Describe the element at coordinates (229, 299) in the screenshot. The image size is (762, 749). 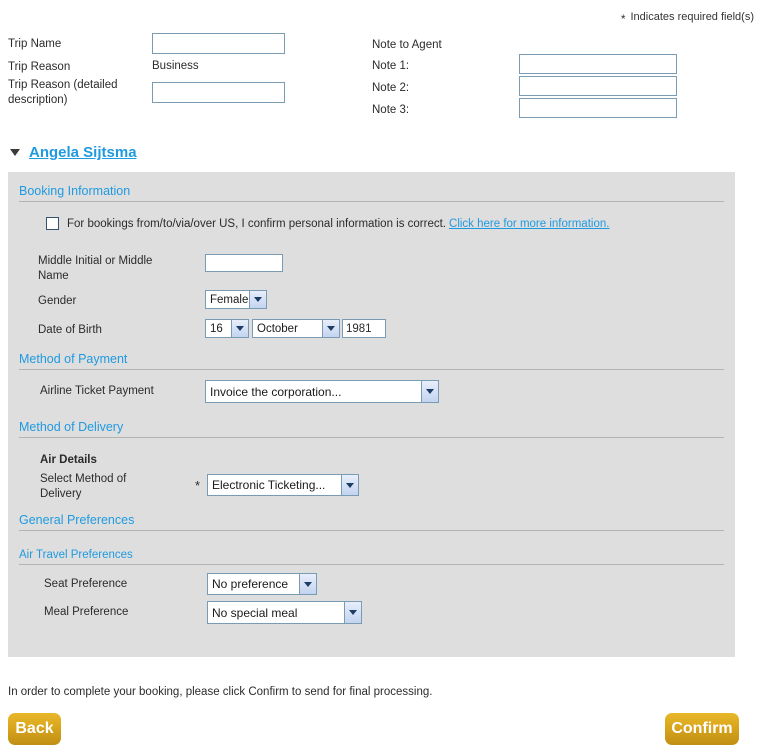
I see `gender-select-value: Female` at that location.